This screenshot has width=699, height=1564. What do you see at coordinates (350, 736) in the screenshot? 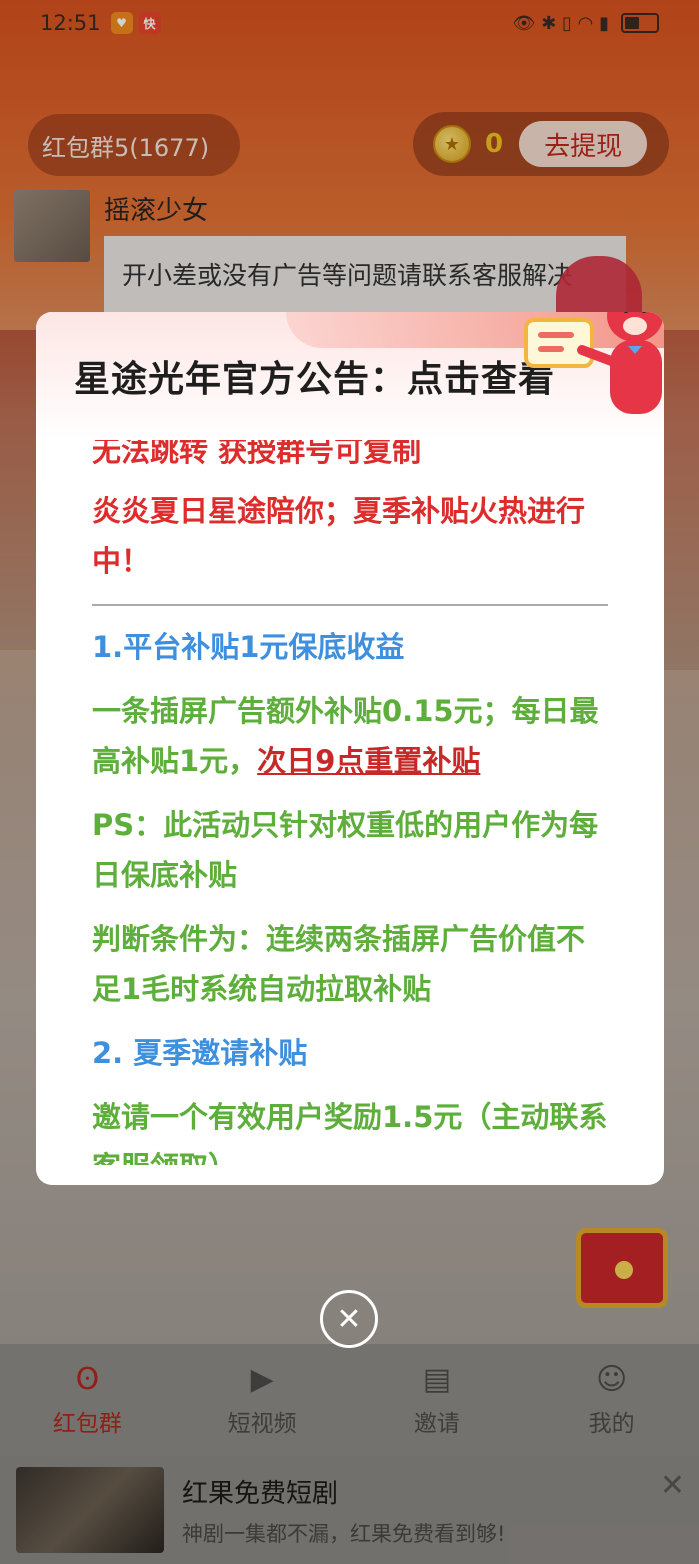
I see `notice-paragraph: 一条插屏广告额外补贴0.15元；每日最高补贴1元，次日9点重置补贴` at bounding box center [350, 736].